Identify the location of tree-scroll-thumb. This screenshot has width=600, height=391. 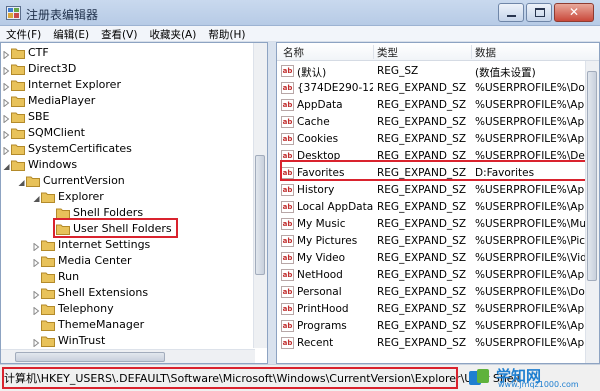
(260, 215).